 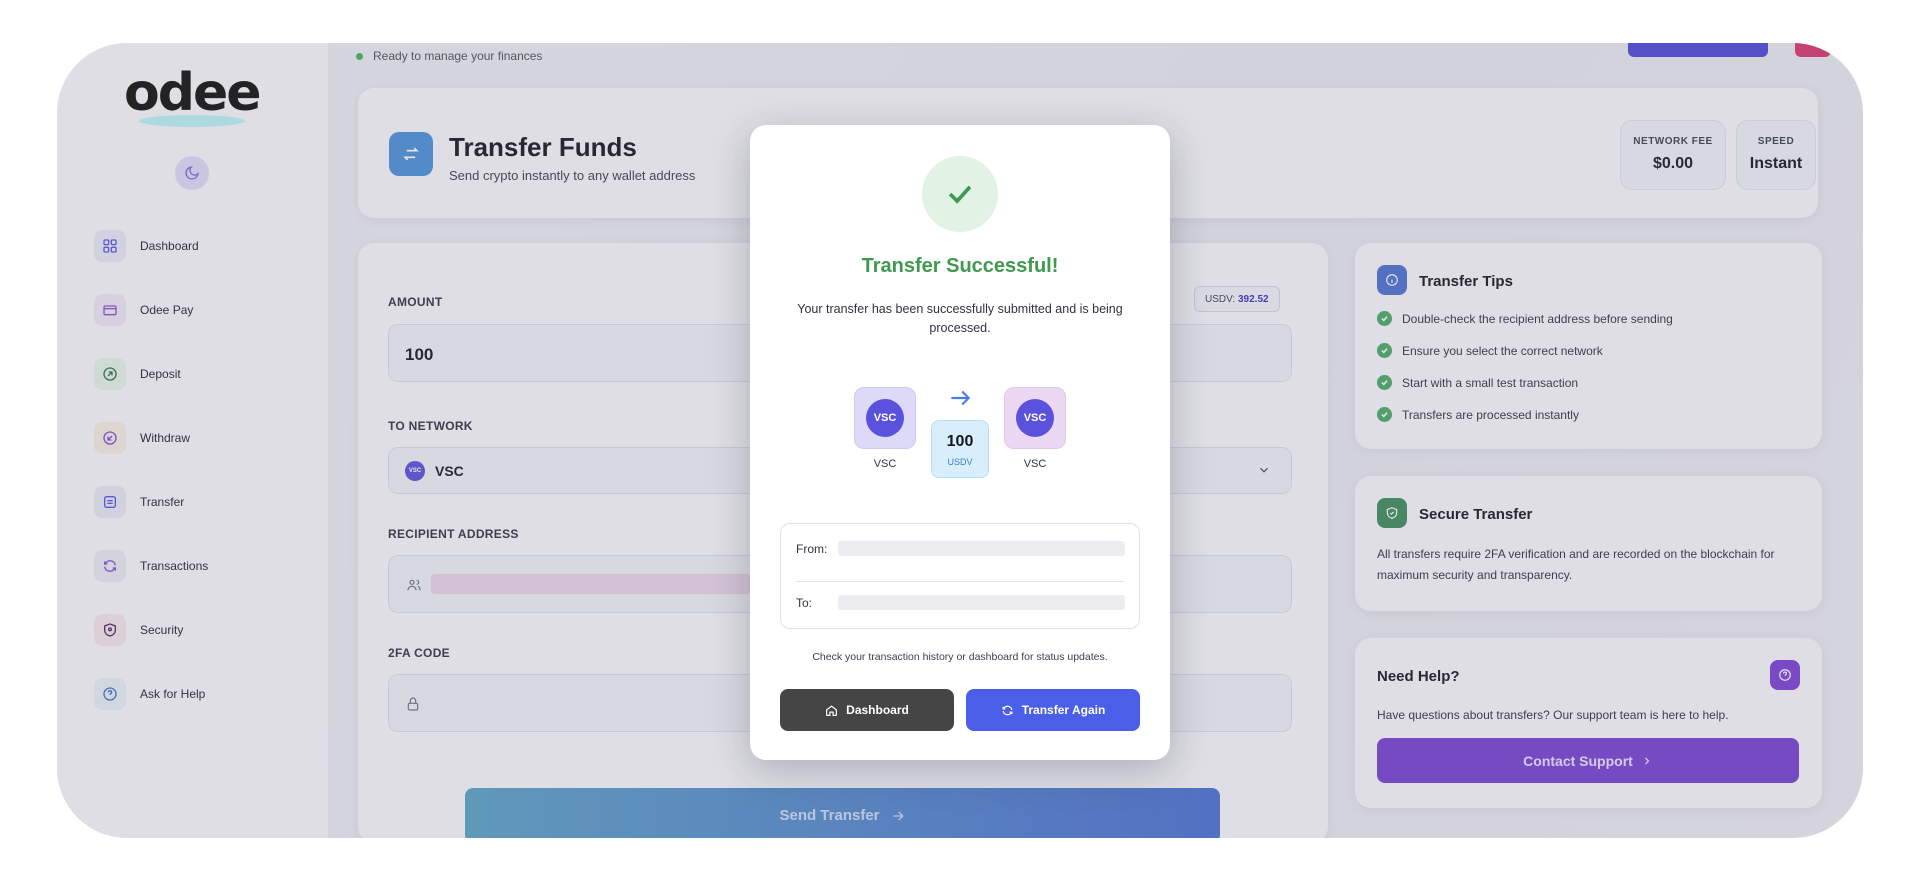 I want to click on to-token-icon: VSC, so click(x=1035, y=418).